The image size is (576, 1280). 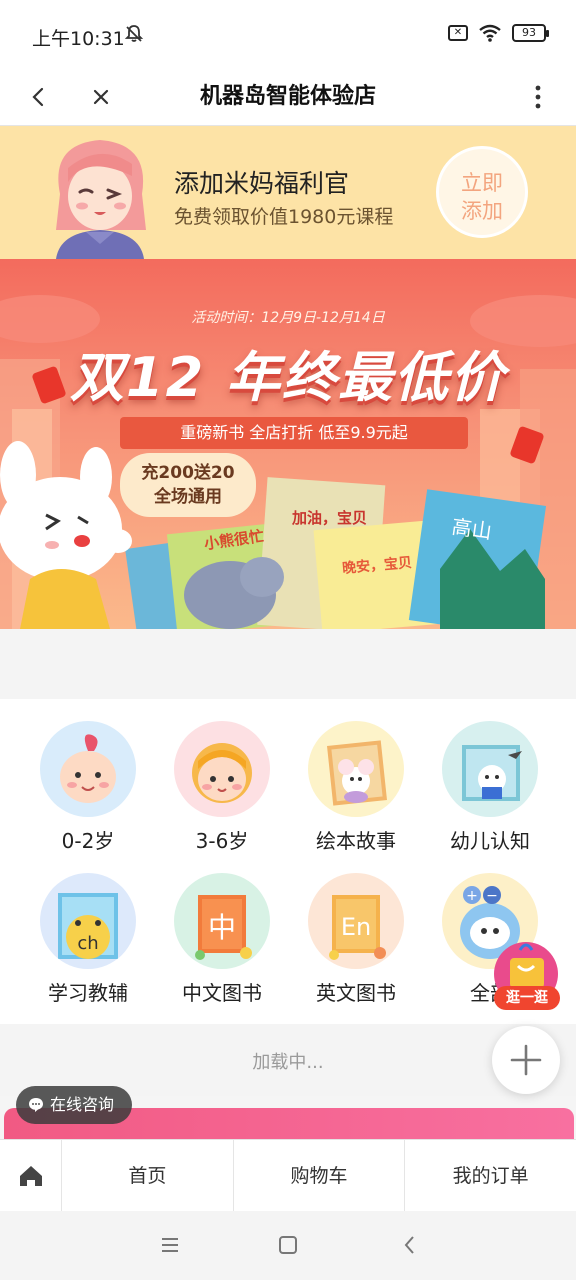 What do you see at coordinates (356, 841) in the screenshot?
I see `category-label: 绘本故事` at bounding box center [356, 841].